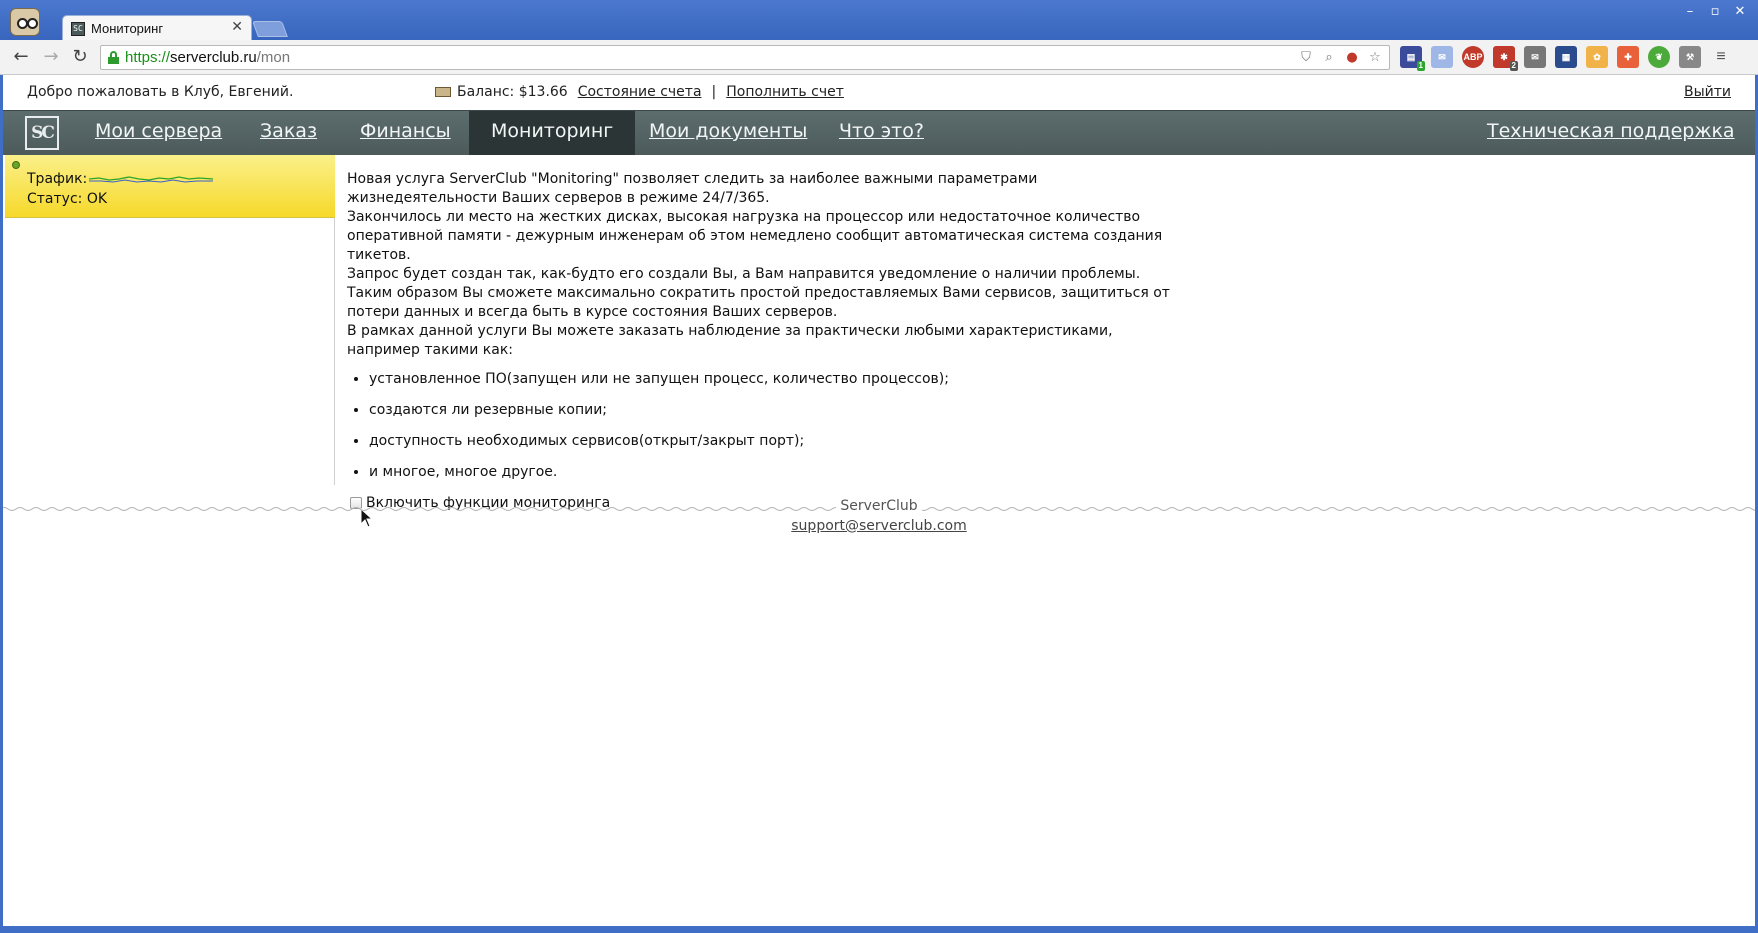 The height and width of the screenshot is (933, 1758). Describe the element at coordinates (151, 179) in the screenshot. I see `traffic-sparkline` at that location.